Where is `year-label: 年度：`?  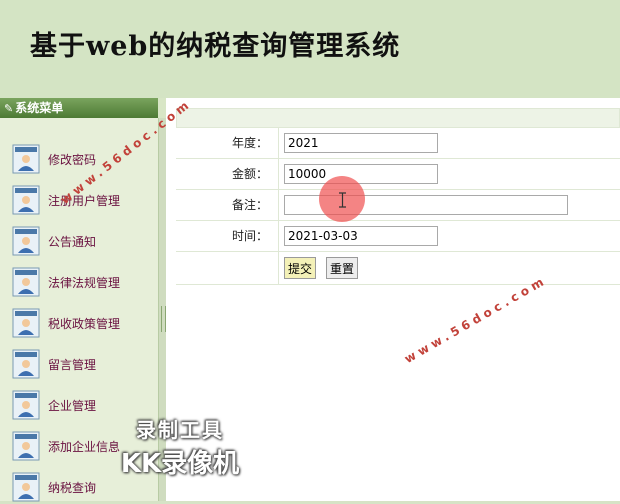 year-label: 年度： is located at coordinates (227, 143).